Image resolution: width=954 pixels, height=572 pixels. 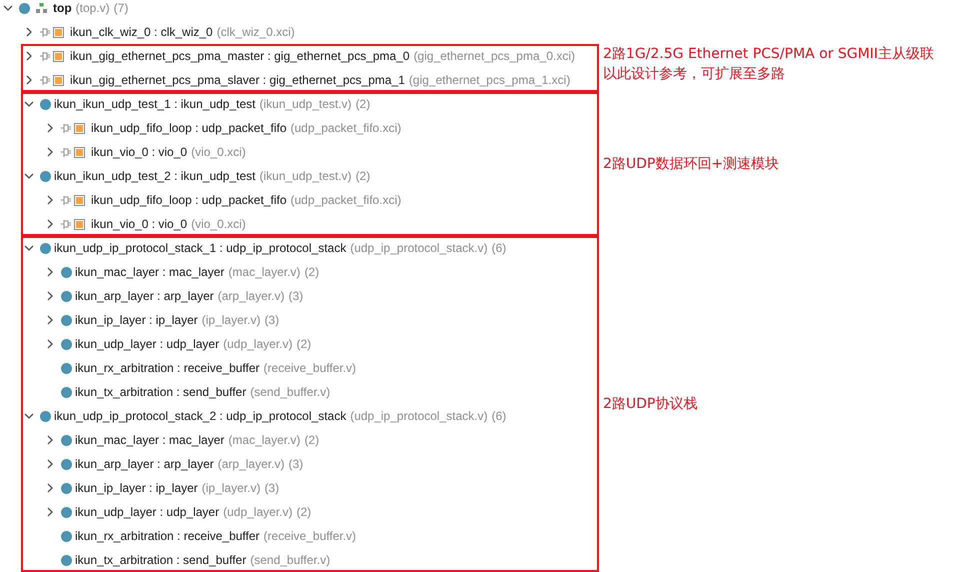 I want to click on source-file: (gig_ethernet_pcs_pma_1.xci), so click(x=489, y=80).